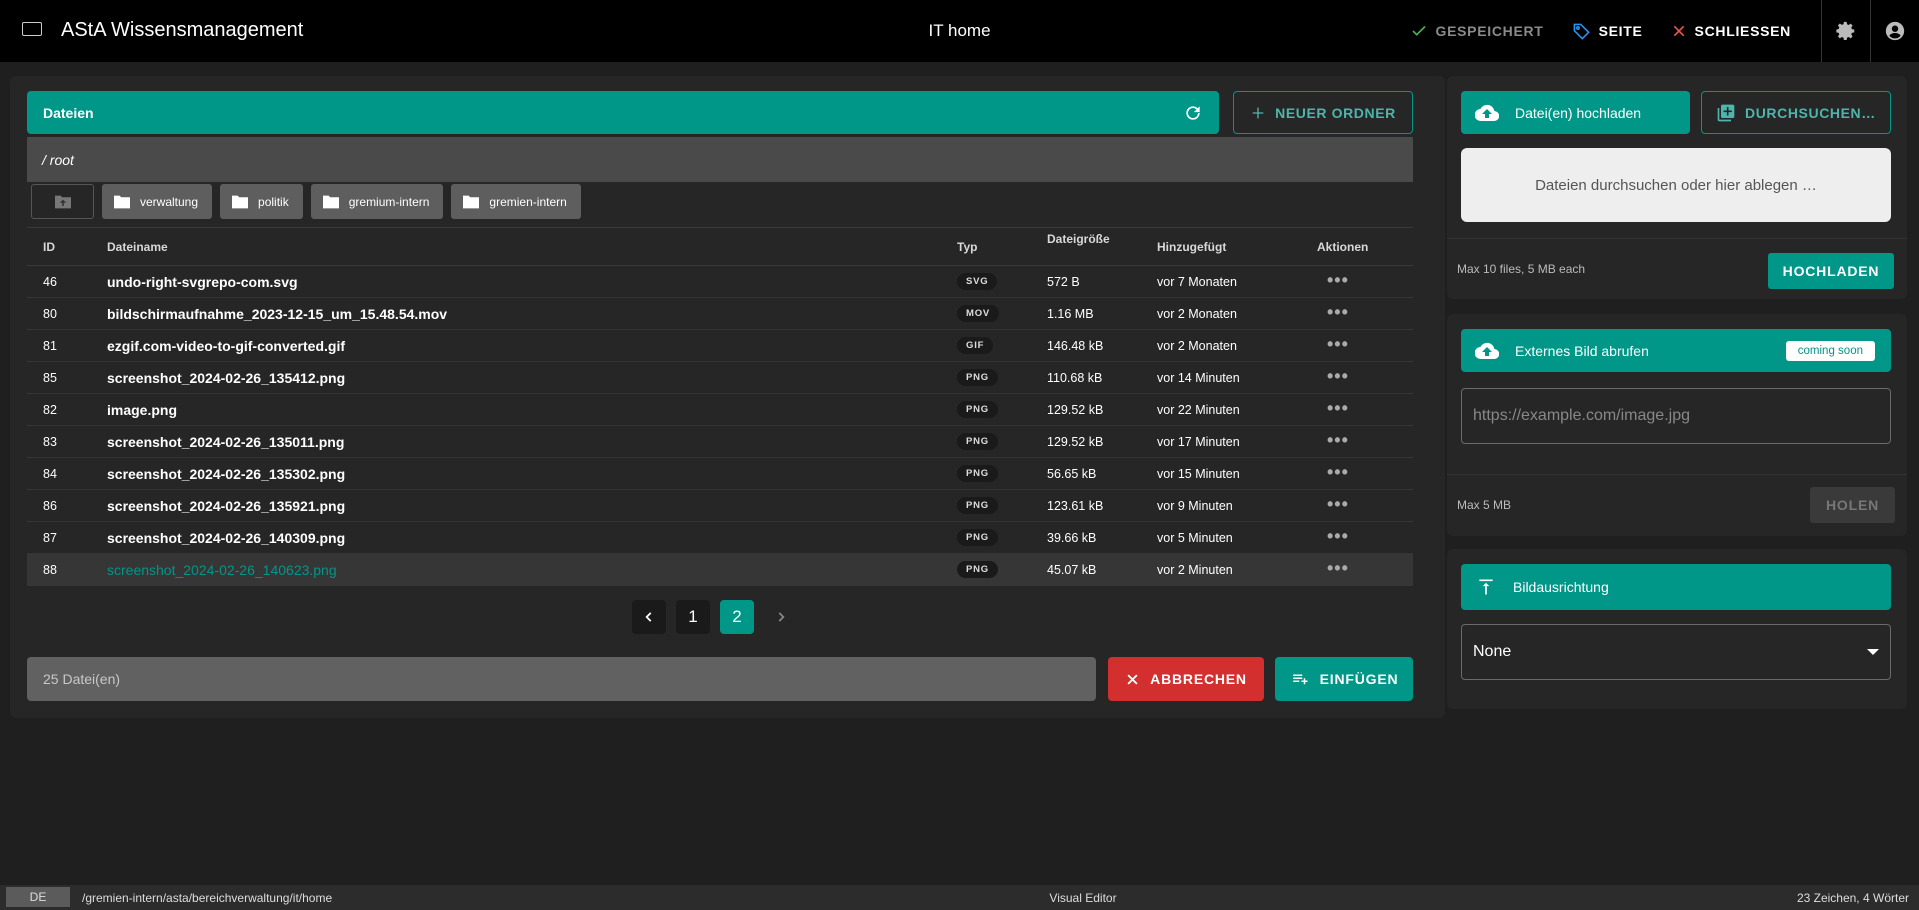 The width and height of the screenshot is (1919, 910). What do you see at coordinates (169, 201) in the screenshot?
I see `folder-label: verwaltung` at bounding box center [169, 201].